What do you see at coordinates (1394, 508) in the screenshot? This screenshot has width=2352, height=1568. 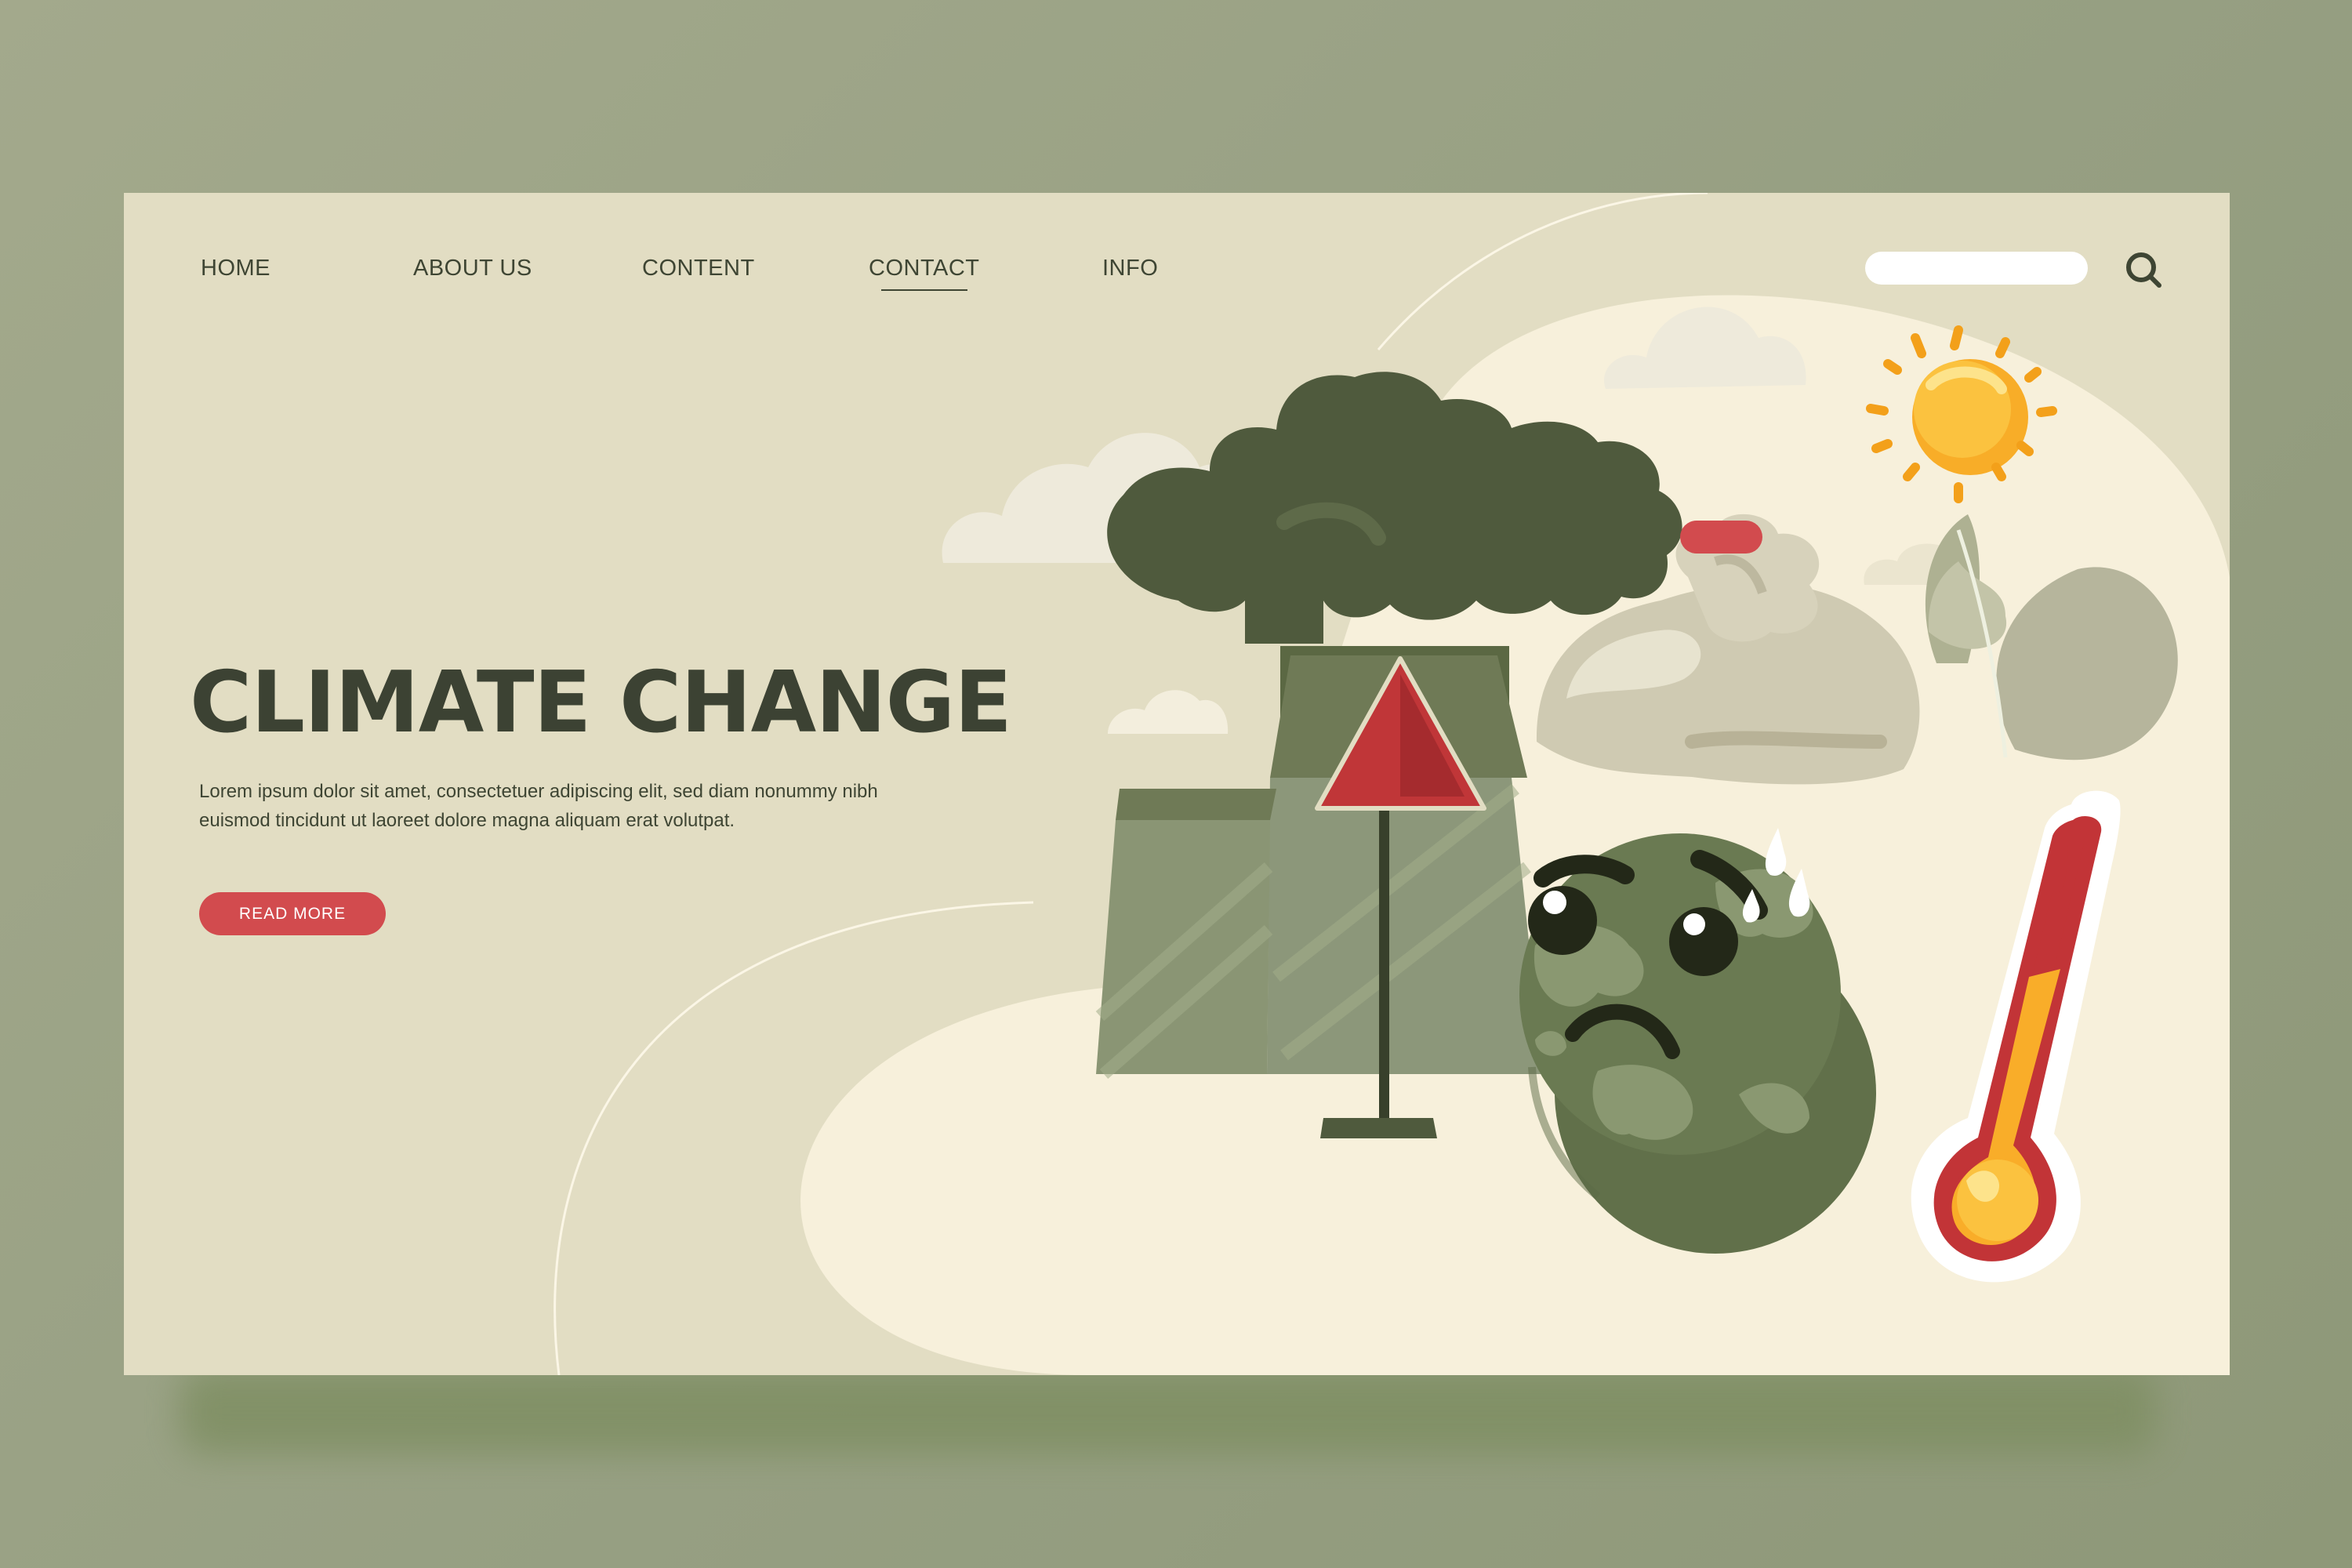 I see `smoke-cloud-icon` at bounding box center [1394, 508].